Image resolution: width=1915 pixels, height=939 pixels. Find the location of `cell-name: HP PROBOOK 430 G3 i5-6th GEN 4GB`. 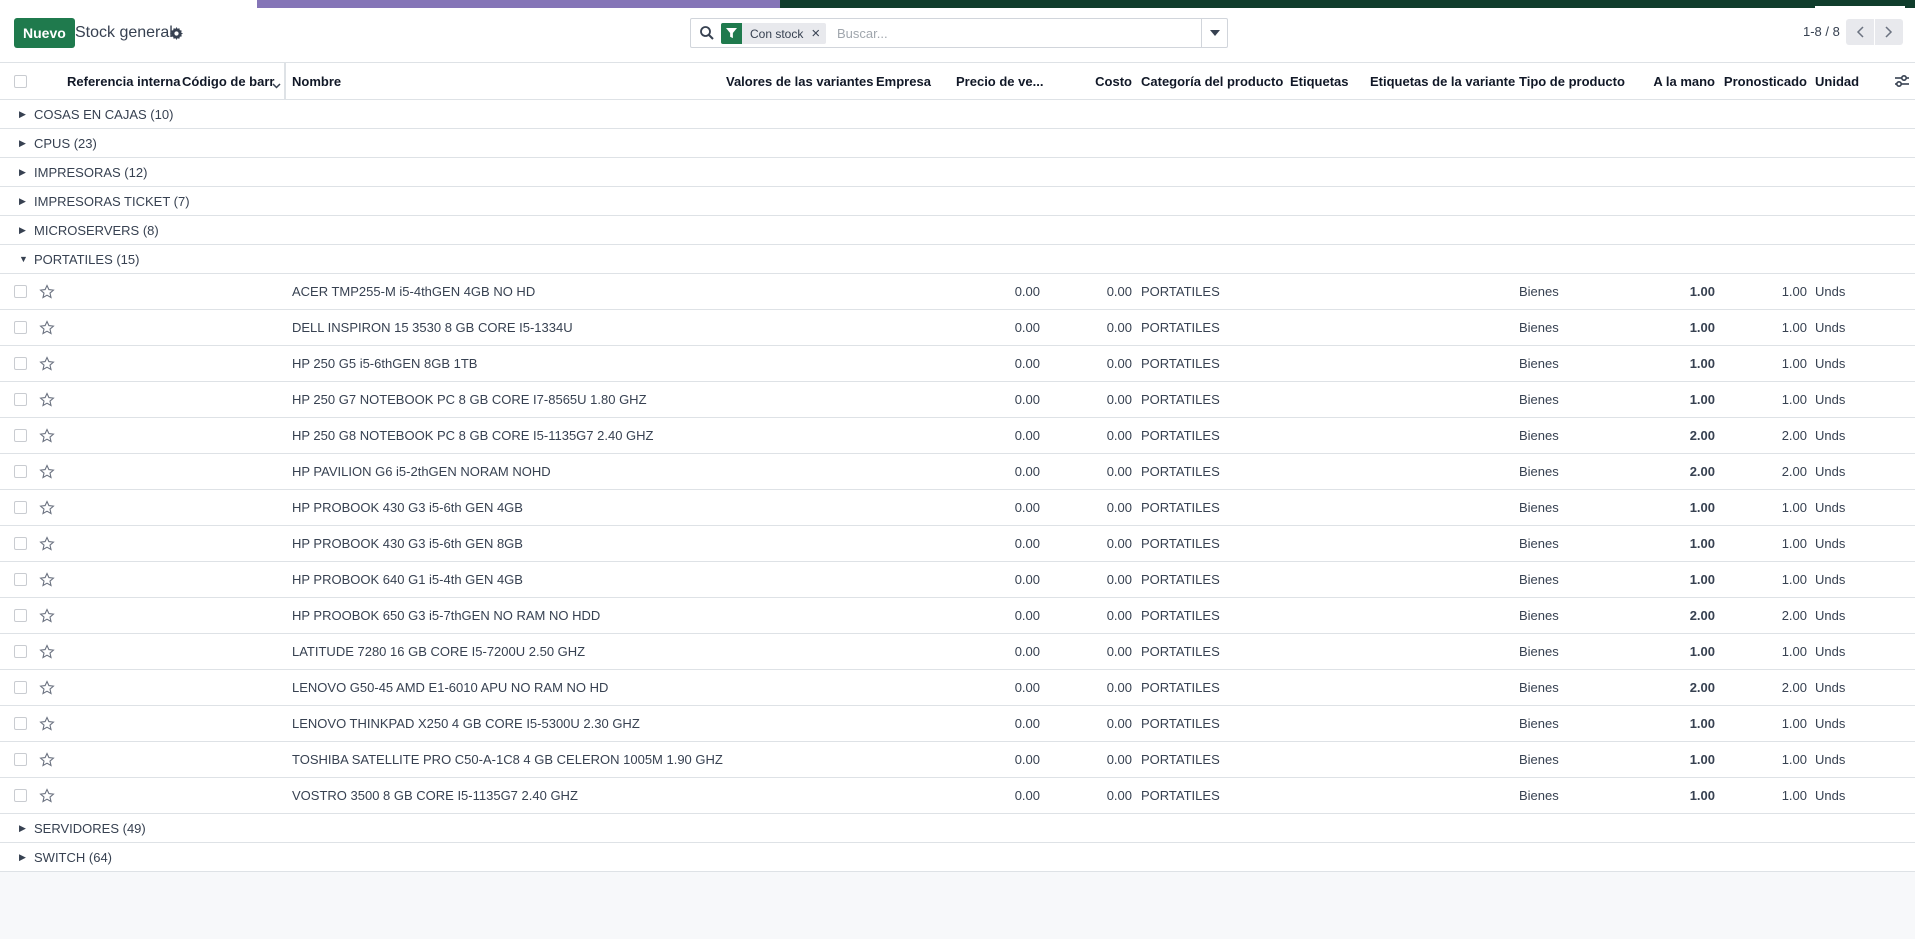

cell-name: HP PROBOOK 430 G3 i5-6th GEN 4GB is located at coordinates (407, 507).